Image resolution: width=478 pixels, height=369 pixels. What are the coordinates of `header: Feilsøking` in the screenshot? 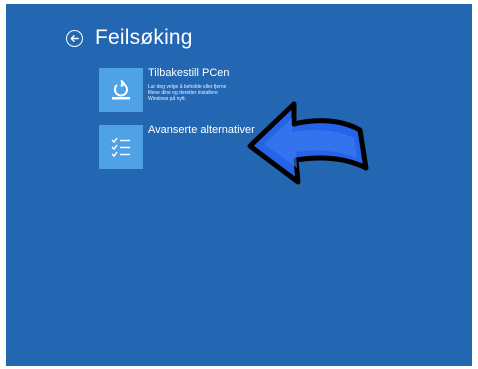 It's located at (129, 38).